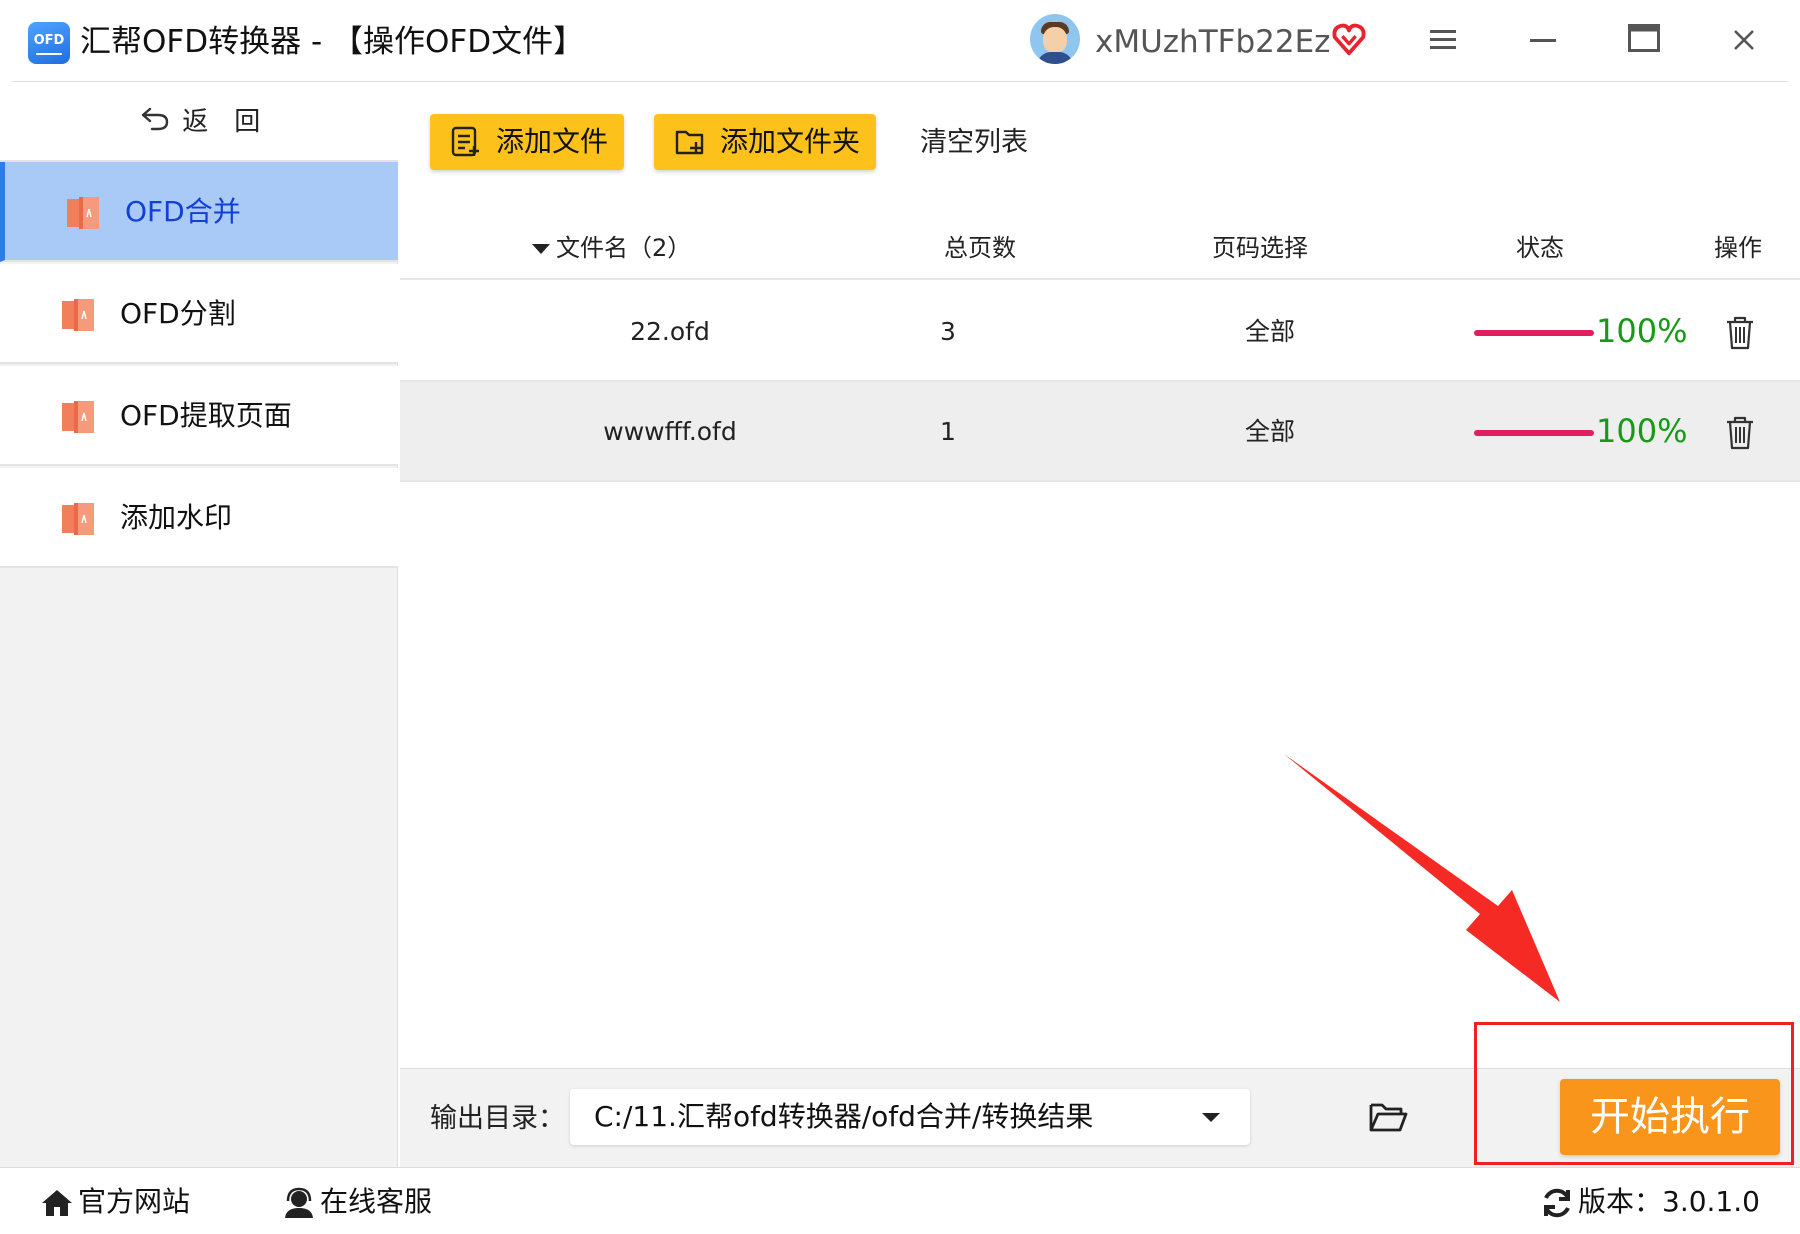 The width and height of the screenshot is (1800, 1234). I want to click on sidebar-item-label: OFD合并, so click(183, 211).